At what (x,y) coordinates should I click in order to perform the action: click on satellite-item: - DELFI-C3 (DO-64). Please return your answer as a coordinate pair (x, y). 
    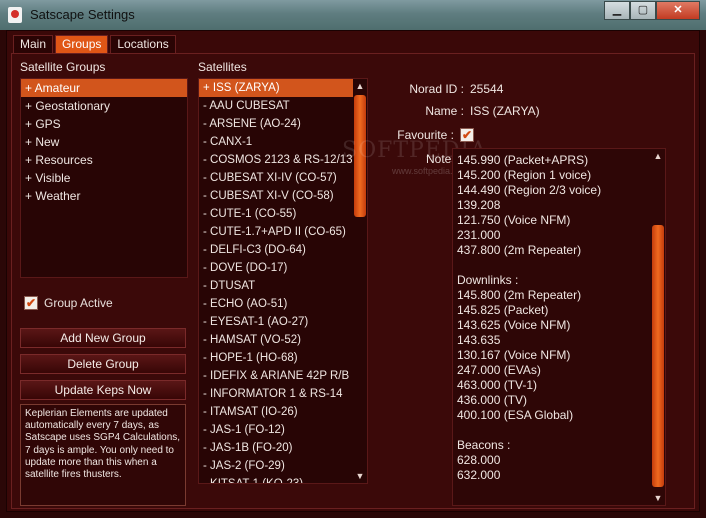
    Looking at the image, I should click on (283, 250).